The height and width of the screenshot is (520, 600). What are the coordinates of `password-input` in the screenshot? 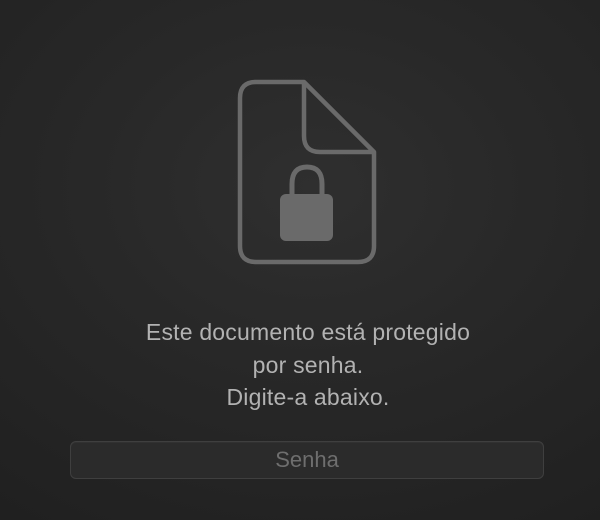 It's located at (307, 460).